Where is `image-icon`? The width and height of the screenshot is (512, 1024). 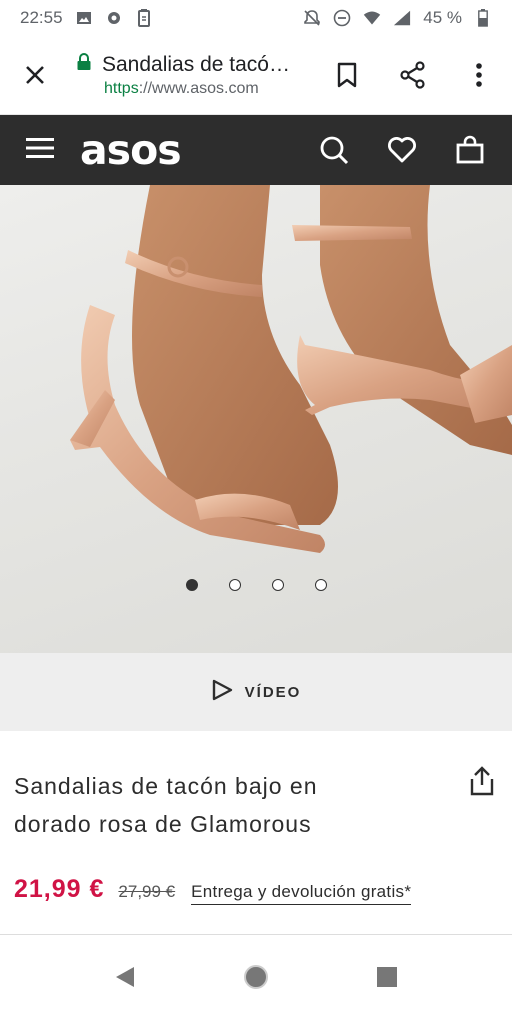 image-icon is located at coordinates (84, 18).